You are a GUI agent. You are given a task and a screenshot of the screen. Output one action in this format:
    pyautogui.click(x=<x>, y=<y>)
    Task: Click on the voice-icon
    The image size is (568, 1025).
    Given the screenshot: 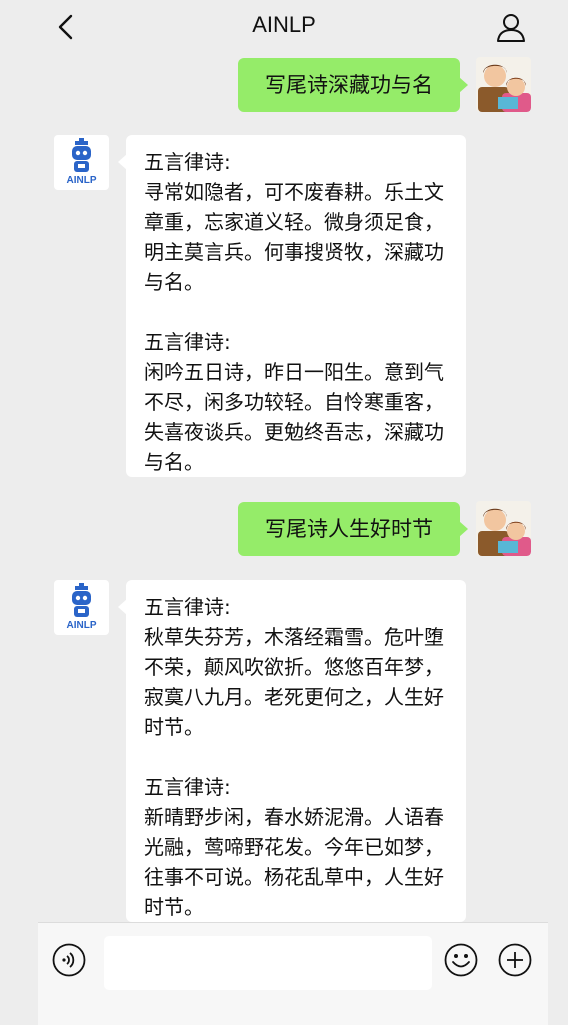 What is the action you would take?
    pyautogui.click(x=69, y=960)
    